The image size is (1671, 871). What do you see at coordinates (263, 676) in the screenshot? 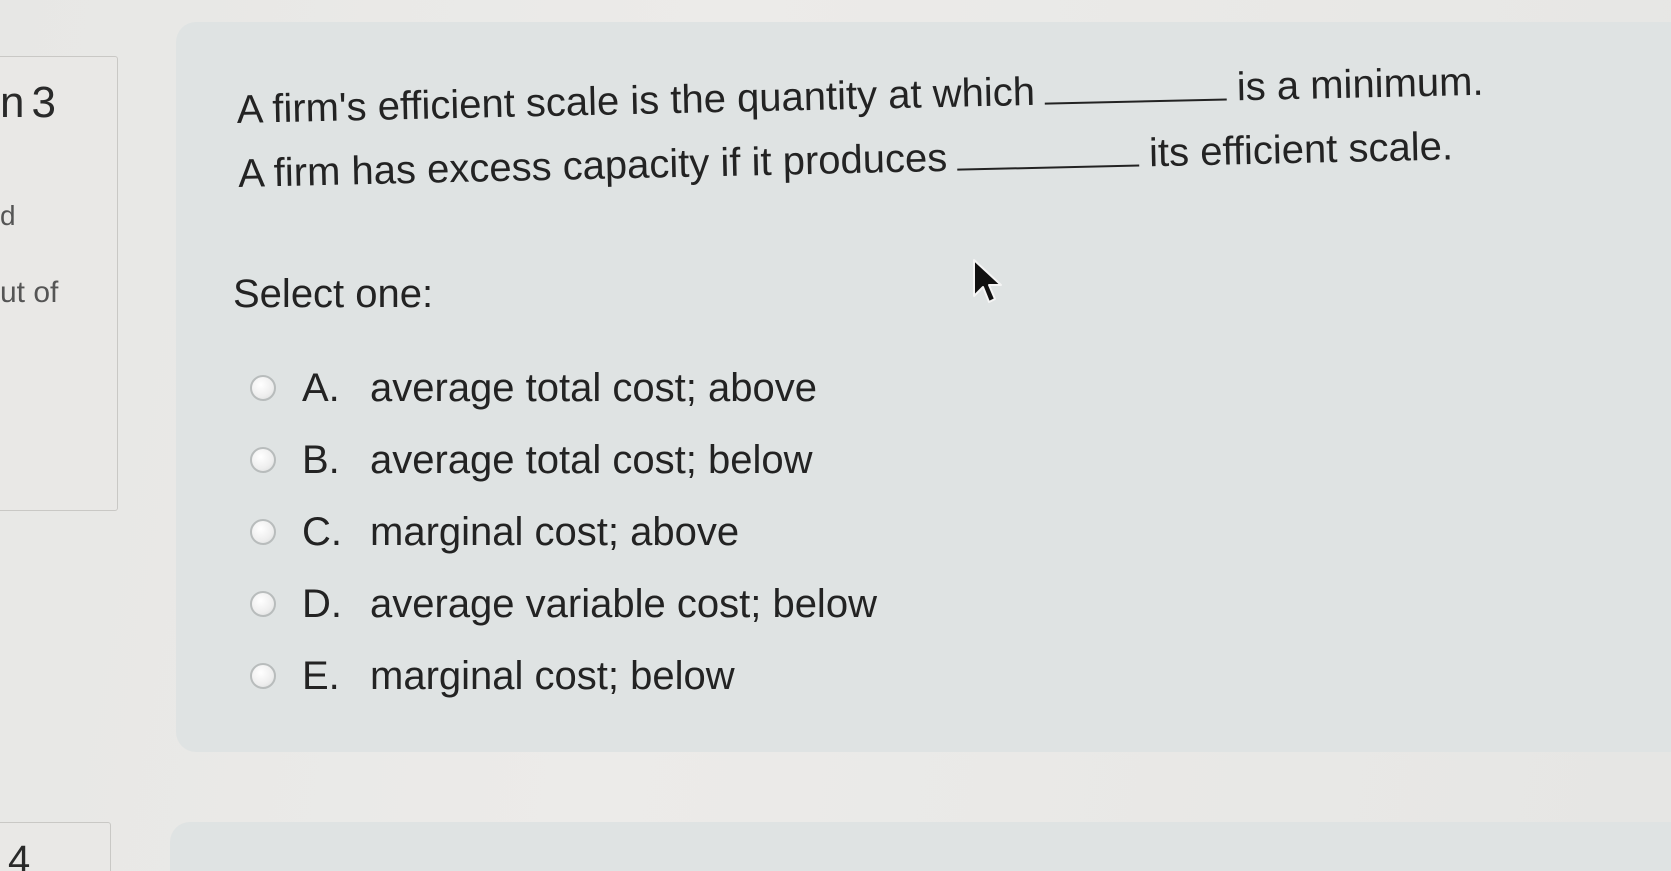
I see `radio-button-e` at bounding box center [263, 676].